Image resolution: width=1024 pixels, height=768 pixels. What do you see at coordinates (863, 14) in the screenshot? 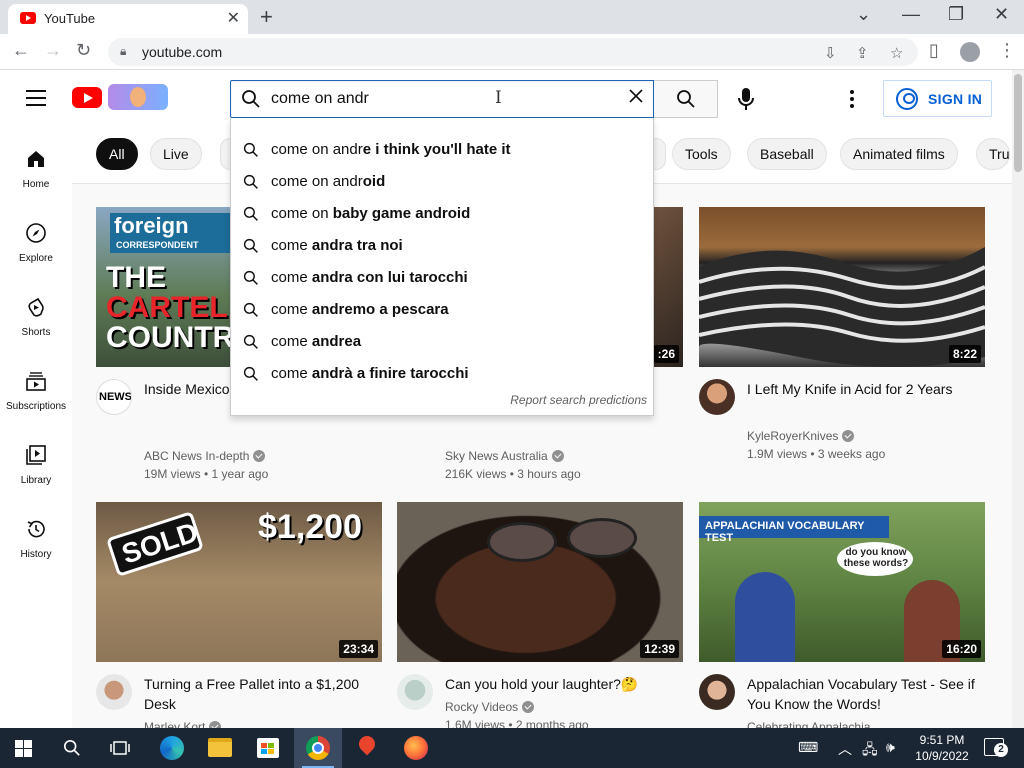
I see `tab-search-chevron-icon: ⌄` at bounding box center [863, 14].